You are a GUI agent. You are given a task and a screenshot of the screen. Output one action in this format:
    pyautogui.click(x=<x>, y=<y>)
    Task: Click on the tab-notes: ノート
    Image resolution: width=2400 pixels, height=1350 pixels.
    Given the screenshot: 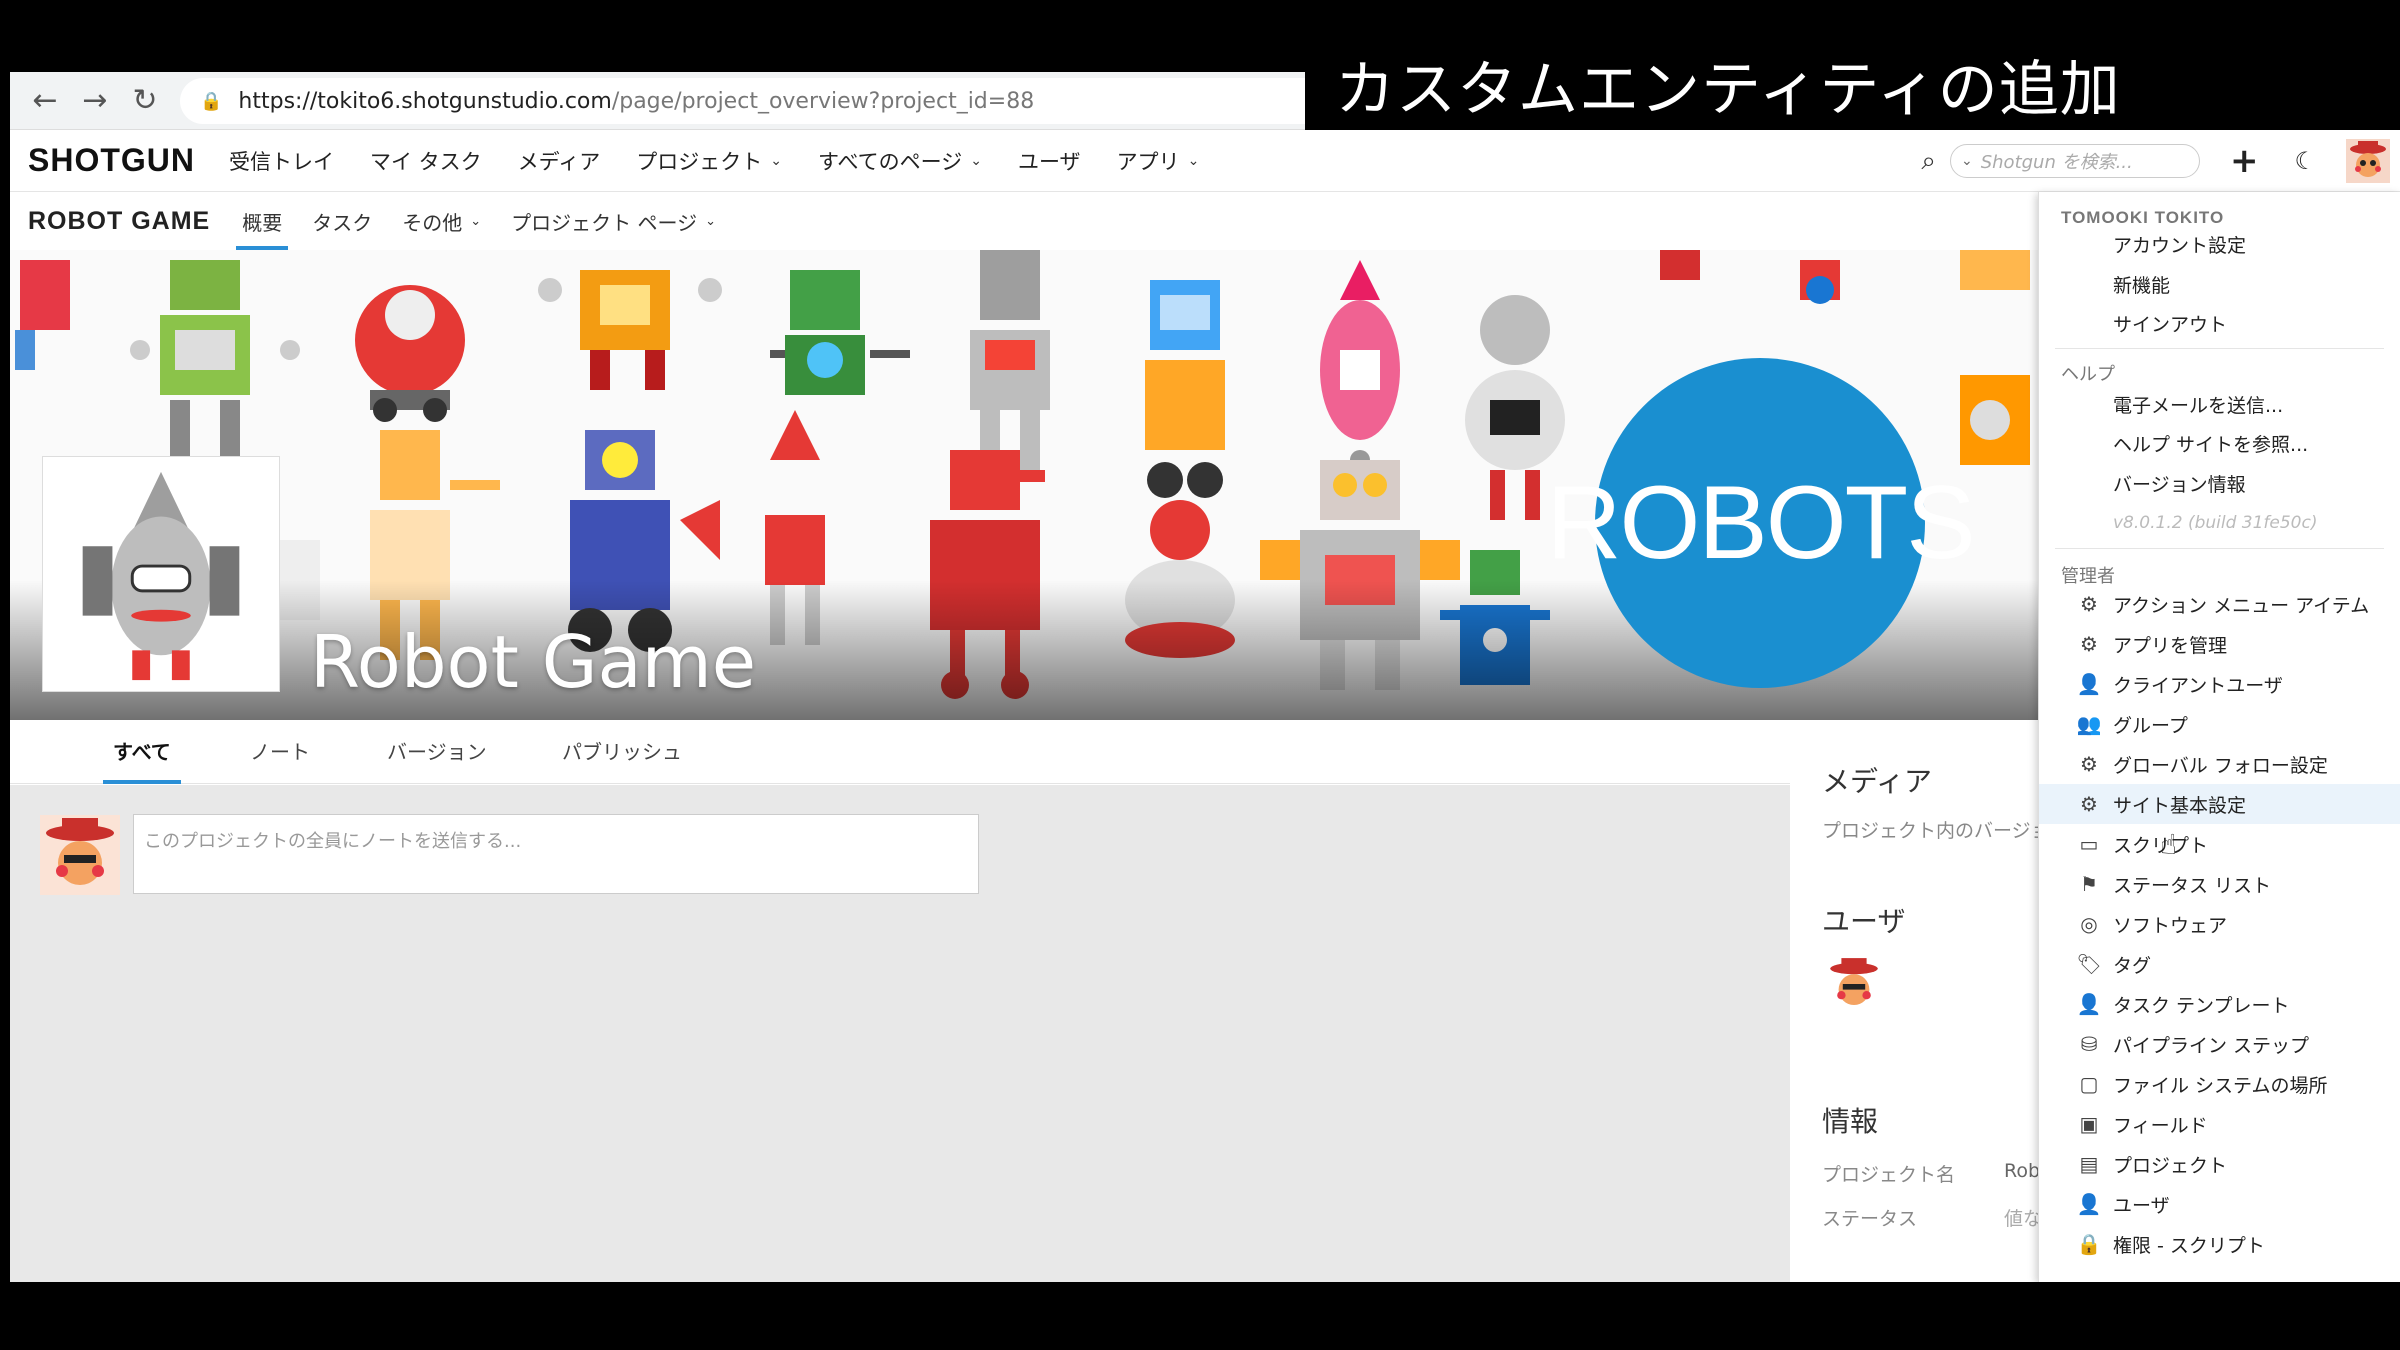 What is the action you would take?
    pyautogui.click(x=280, y=752)
    